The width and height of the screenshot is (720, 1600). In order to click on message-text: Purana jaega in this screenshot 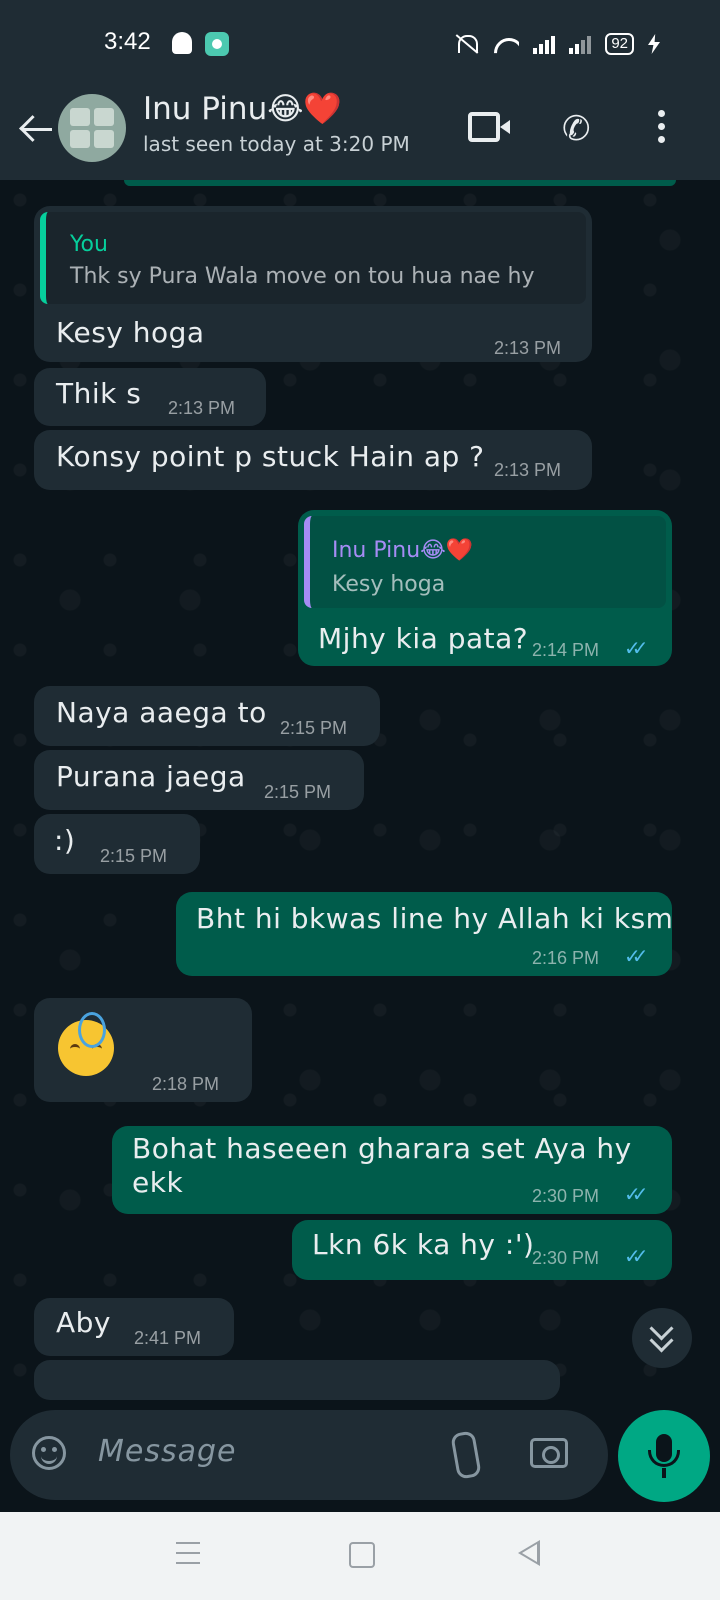, I will do `click(151, 776)`.